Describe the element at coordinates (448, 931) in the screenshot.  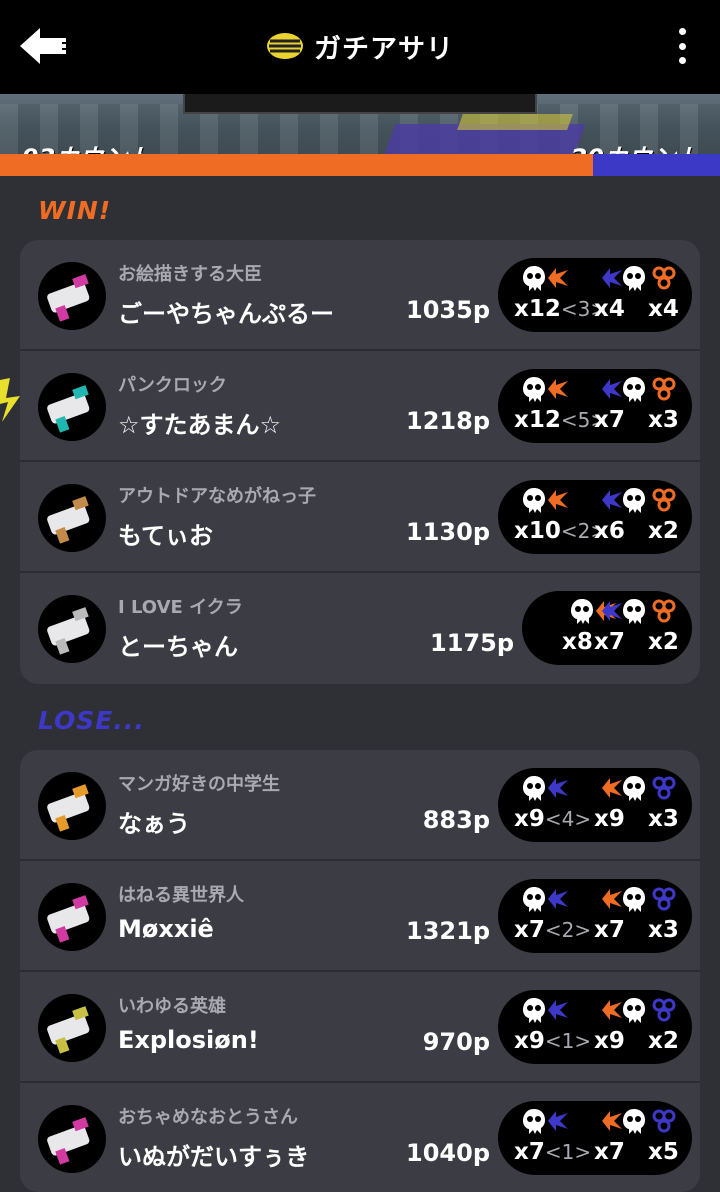
I see `turf-points: 1321p` at that location.